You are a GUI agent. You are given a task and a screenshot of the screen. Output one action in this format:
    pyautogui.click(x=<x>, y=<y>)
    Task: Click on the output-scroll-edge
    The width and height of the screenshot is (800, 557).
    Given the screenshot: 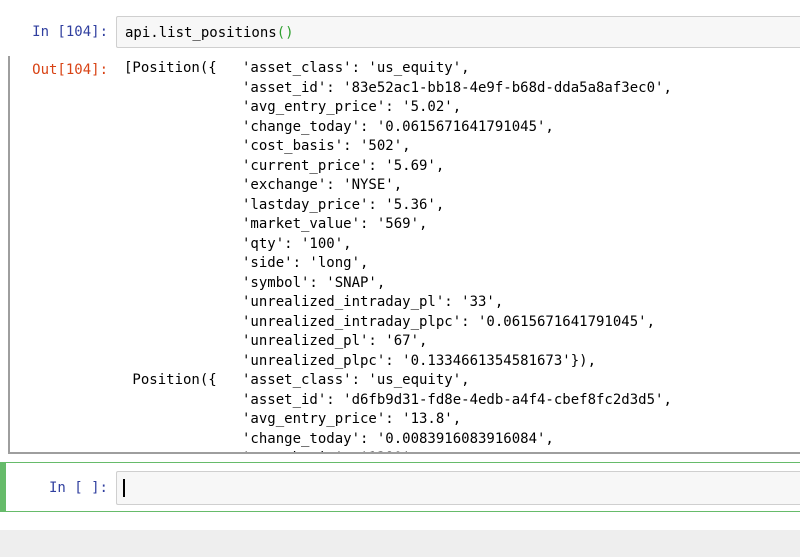 What is the action you would take?
    pyautogui.click(x=9, y=255)
    